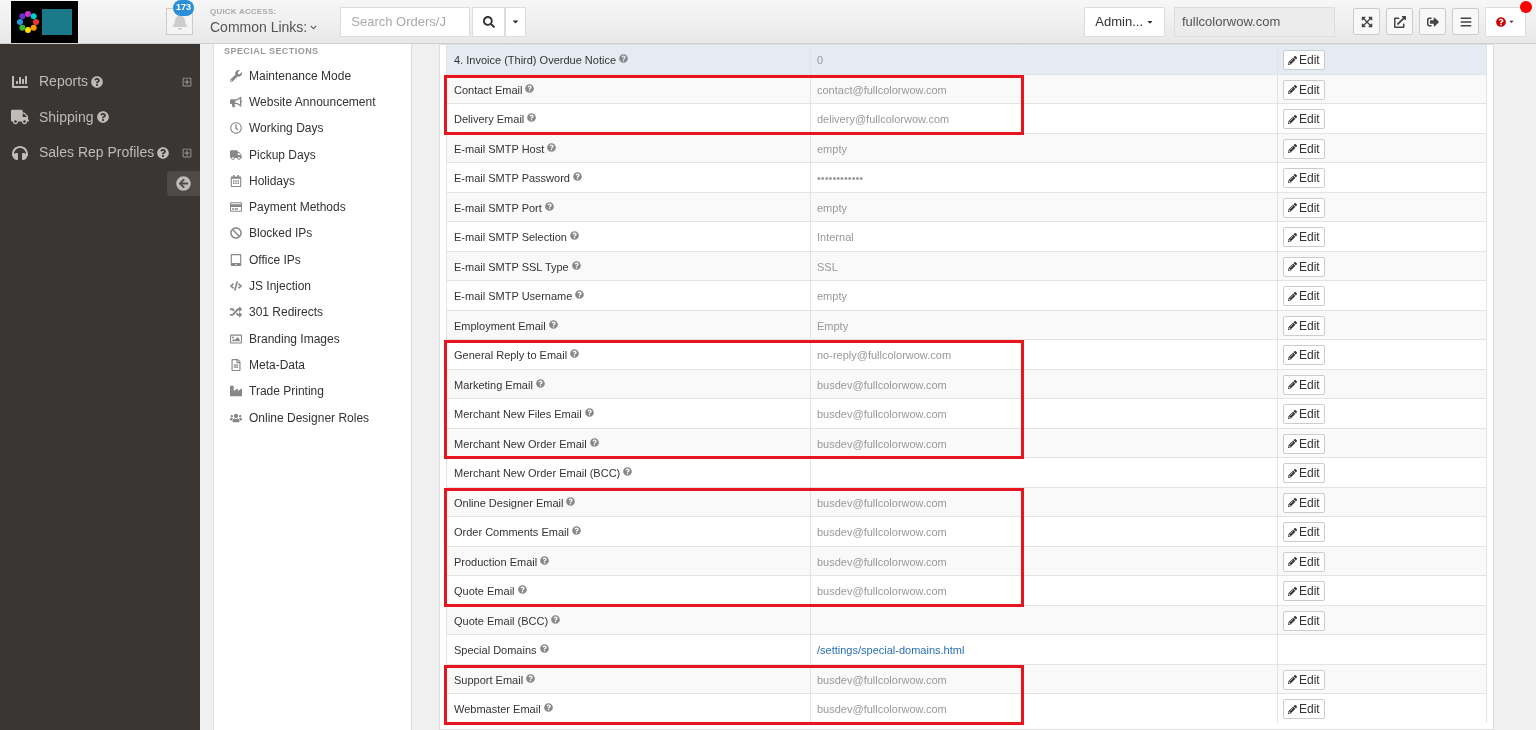 The width and height of the screenshot is (1536, 730). I want to click on collapse-sidebar-button, so click(183, 183).